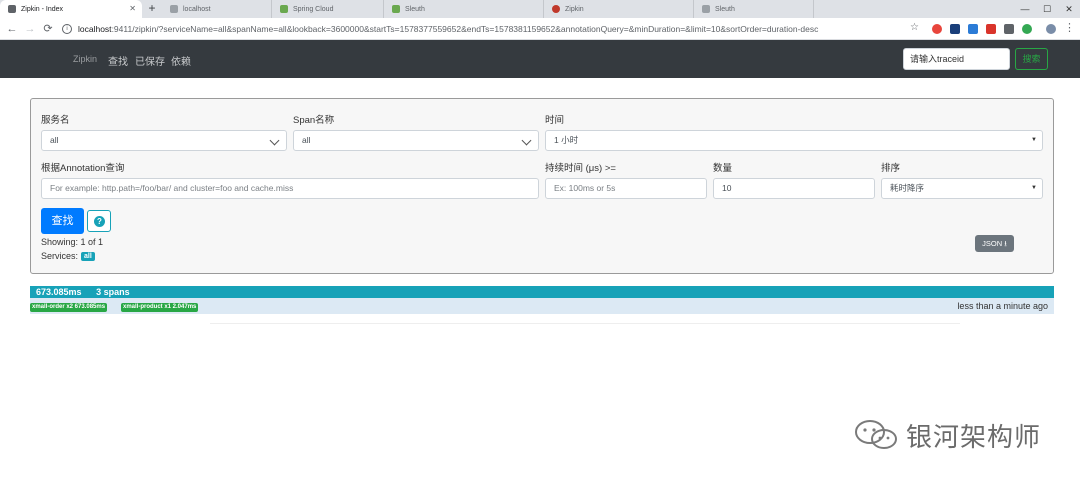 This screenshot has width=1080, height=483. I want to click on showing-count: Showing: 1 of 1, so click(72, 242).